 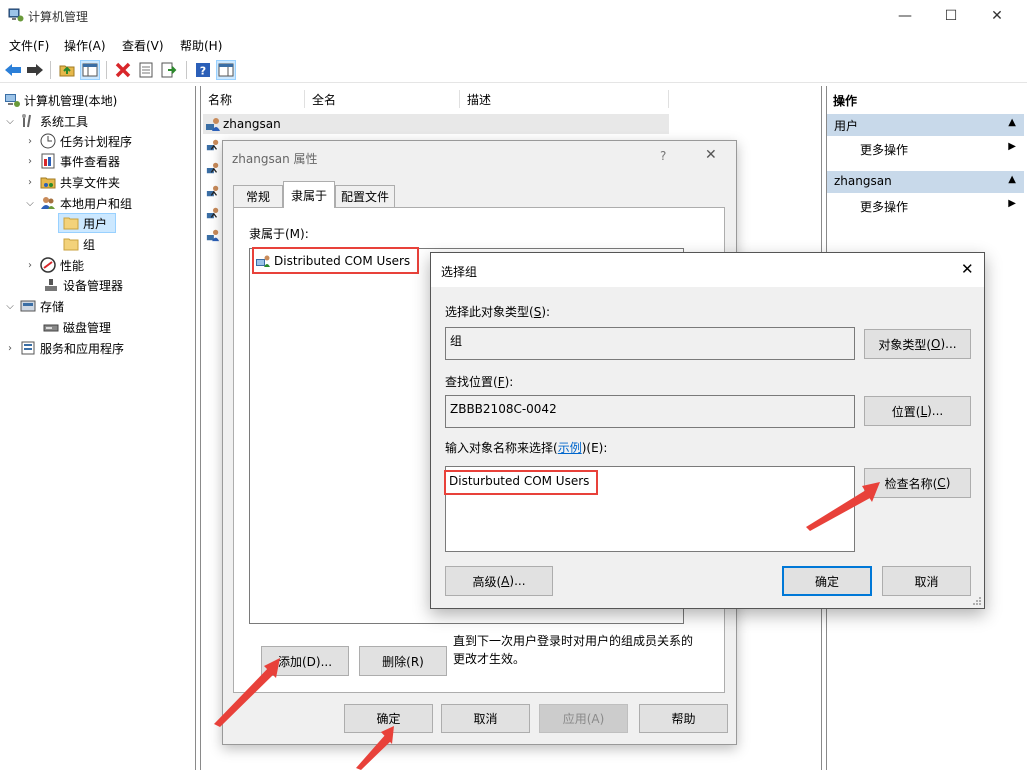 What do you see at coordinates (1012, 146) in the screenshot?
I see `submenu-arrow-icon: ▶` at bounding box center [1012, 146].